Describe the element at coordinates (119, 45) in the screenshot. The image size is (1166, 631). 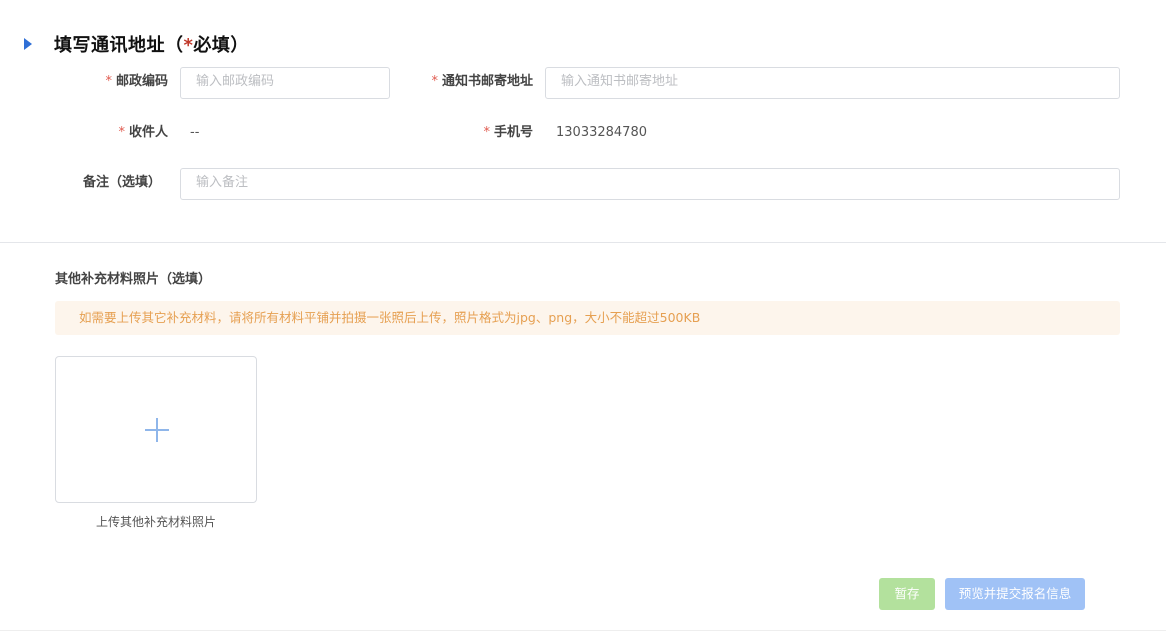
I see `section-title-prefix: 填写通讯地址（` at that location.